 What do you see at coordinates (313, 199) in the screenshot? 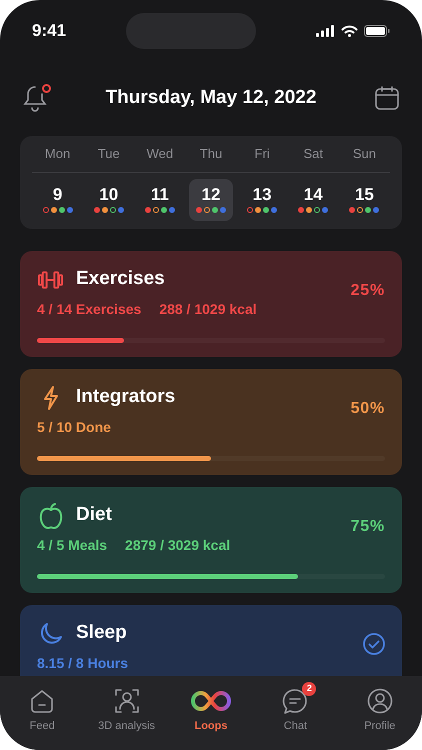
I see `day-item: 14` at bounding box center [313, 199].